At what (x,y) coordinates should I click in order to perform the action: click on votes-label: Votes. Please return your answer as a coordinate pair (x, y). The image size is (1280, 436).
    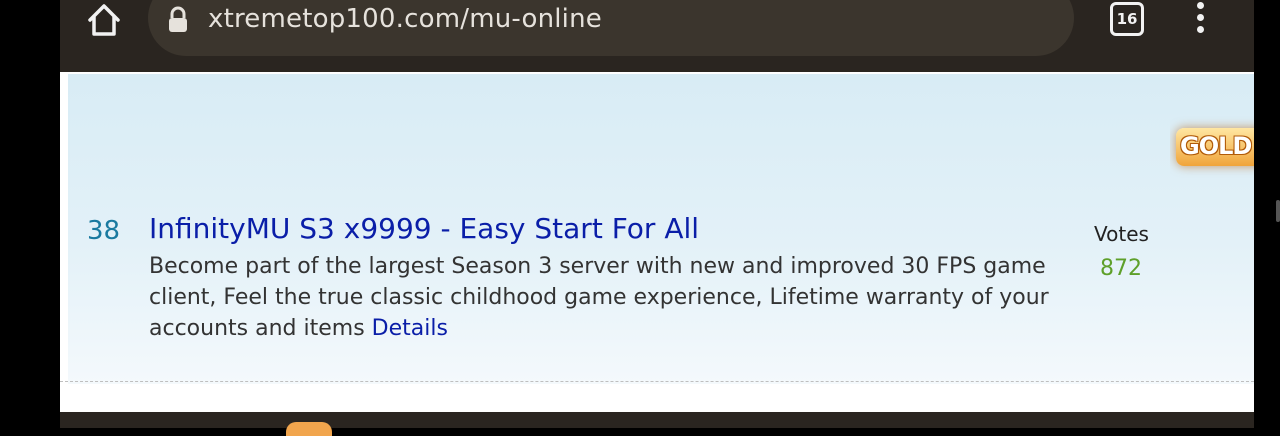
    Looking at the image, I should click on (1121, 234).